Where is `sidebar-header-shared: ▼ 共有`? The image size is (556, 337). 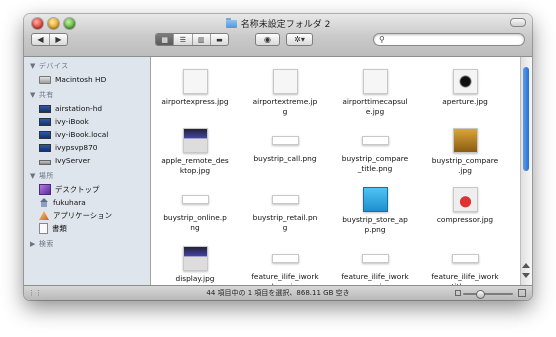
sidebar-header-shared: ▼ 共有 is located at coordinates (90, 95).